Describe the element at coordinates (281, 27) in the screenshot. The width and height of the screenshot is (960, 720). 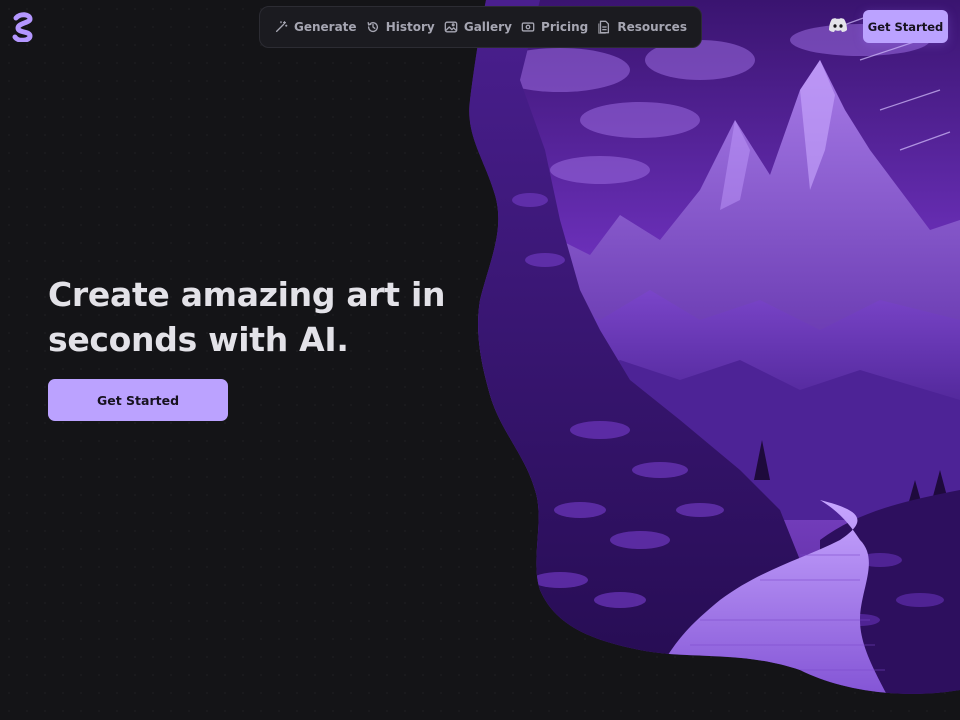
I see `magic-wand-icon` at that location.